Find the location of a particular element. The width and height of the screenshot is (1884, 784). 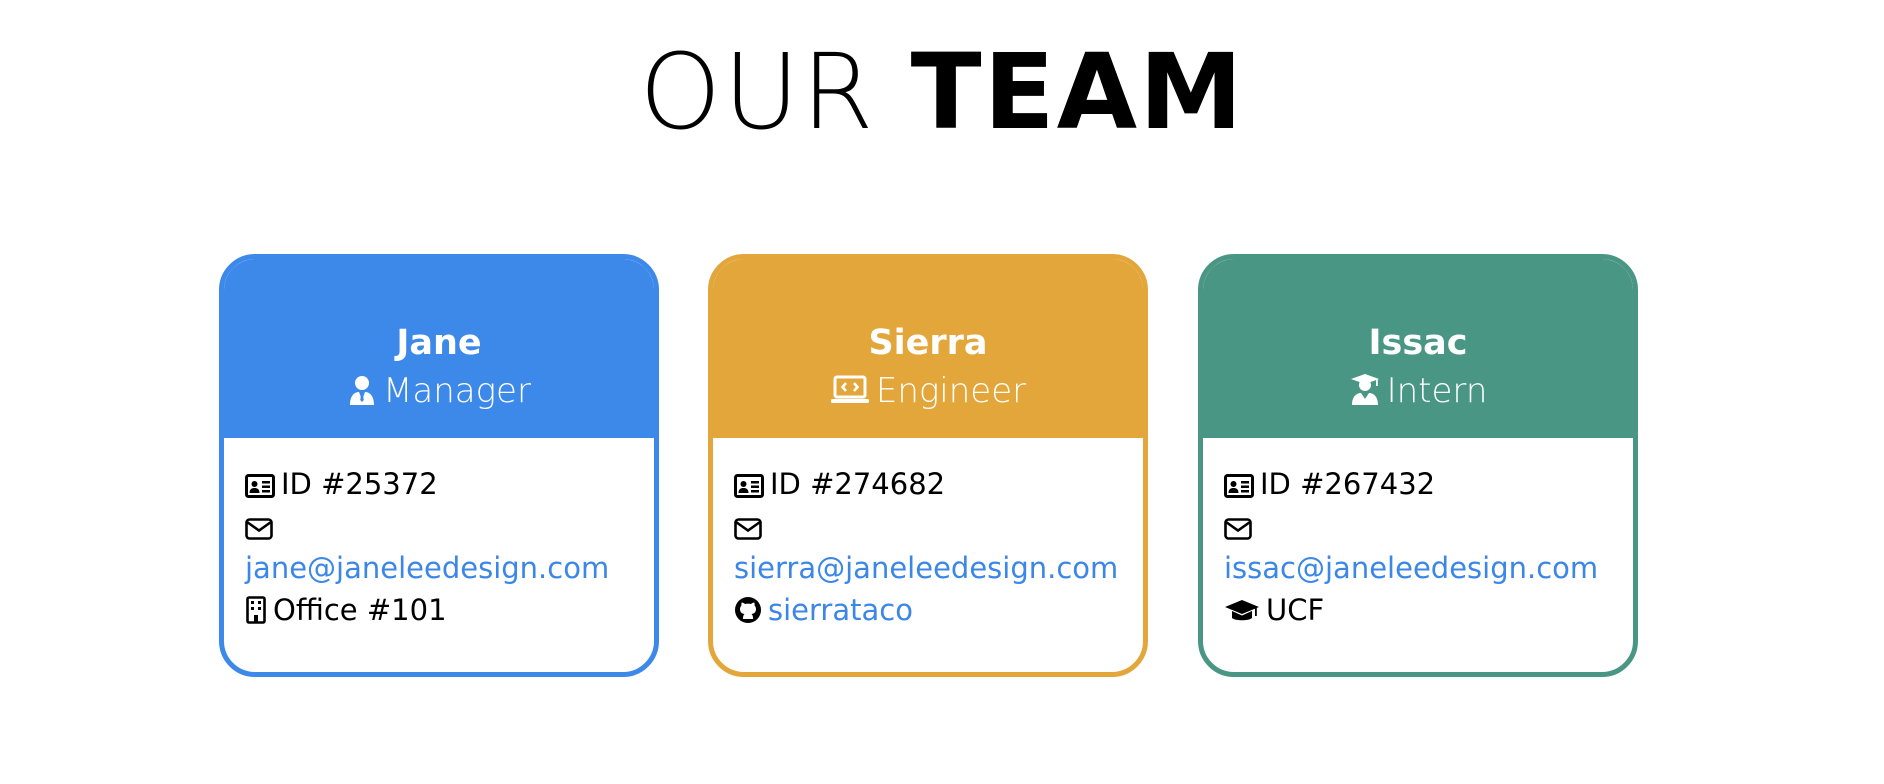

user-tie-icon is located at coordinates (362, 390).